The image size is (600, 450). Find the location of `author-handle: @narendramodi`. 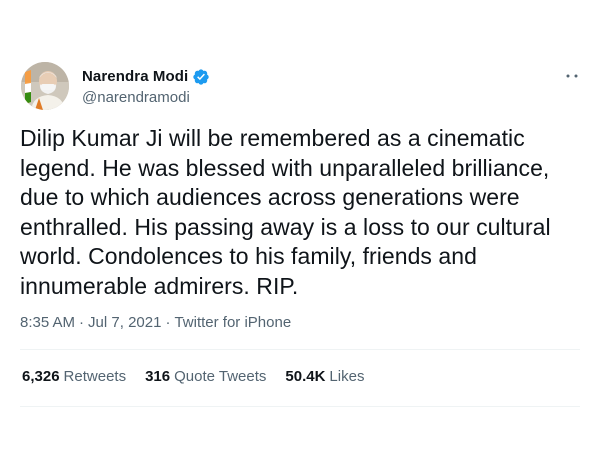

author-handle: @narendramodi is located at coordinates (146, 97).